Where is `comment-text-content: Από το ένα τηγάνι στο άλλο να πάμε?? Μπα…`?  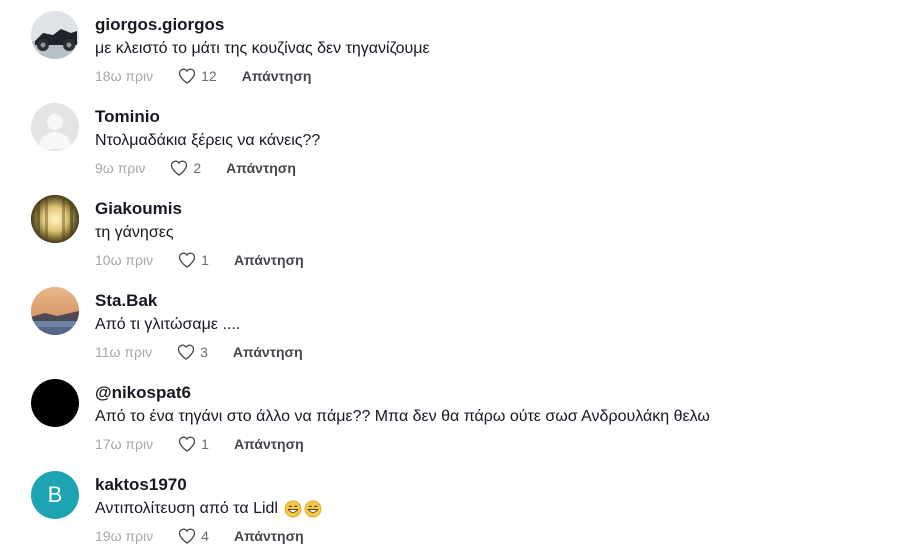 comment-text-content: Από το ένα τηγάνι στο άλλο να πάμε?? Μπα… is located at coordinates (402, 416).